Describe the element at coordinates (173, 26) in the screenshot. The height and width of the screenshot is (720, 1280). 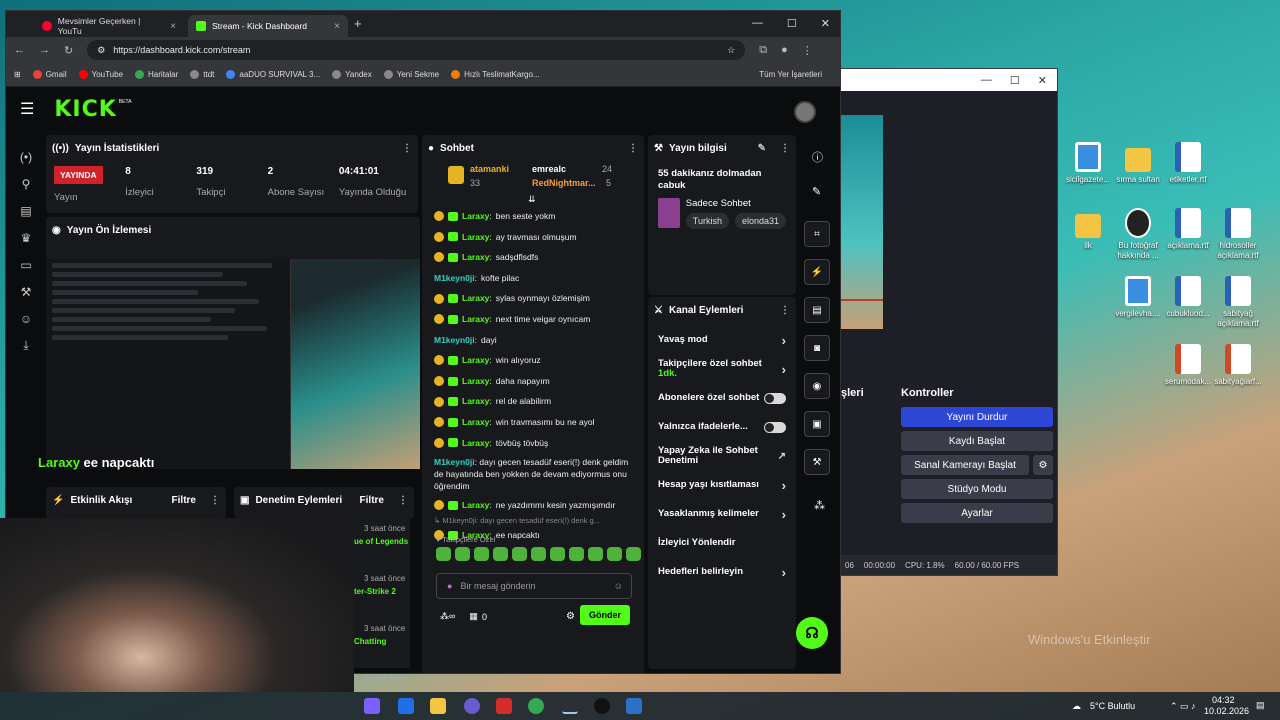
I see `close-icon: ×` at that location.